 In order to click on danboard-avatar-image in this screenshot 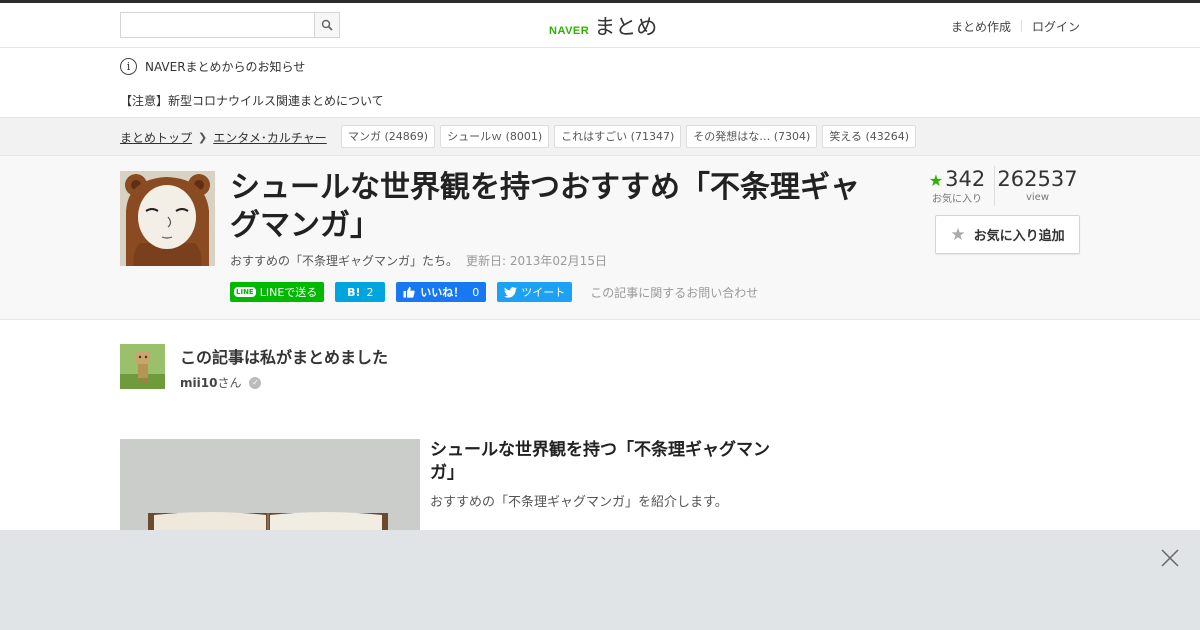, I will do `click(142, 366)`.